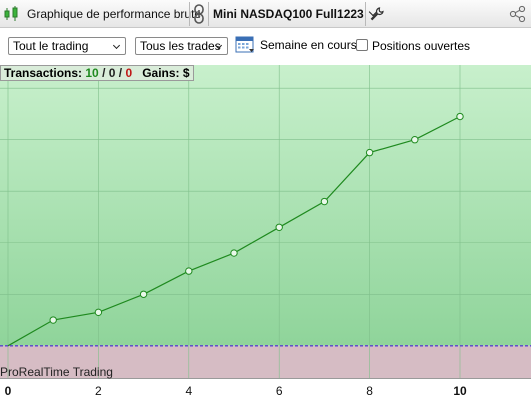  What do you see at coordinates (43, 73) in the screenshot?
I see `transactions-label: Transactions:` at bounding box center [43, 73].